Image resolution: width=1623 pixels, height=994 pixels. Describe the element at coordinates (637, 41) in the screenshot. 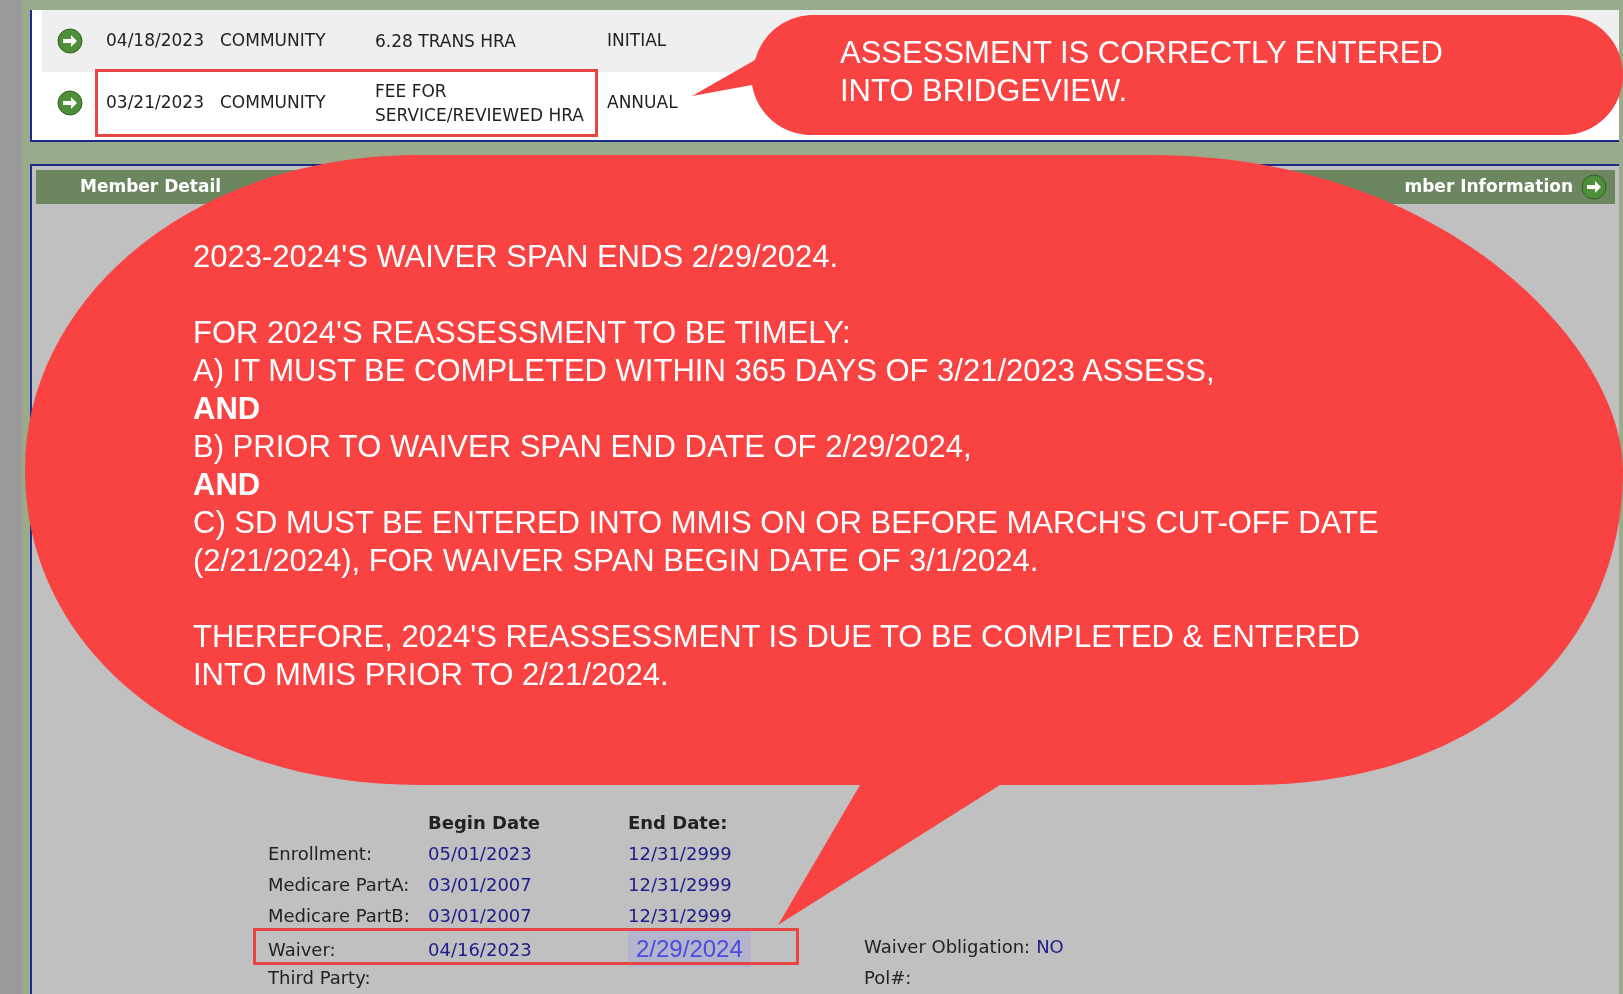

I see `record-reason: INITIAL` at that location.